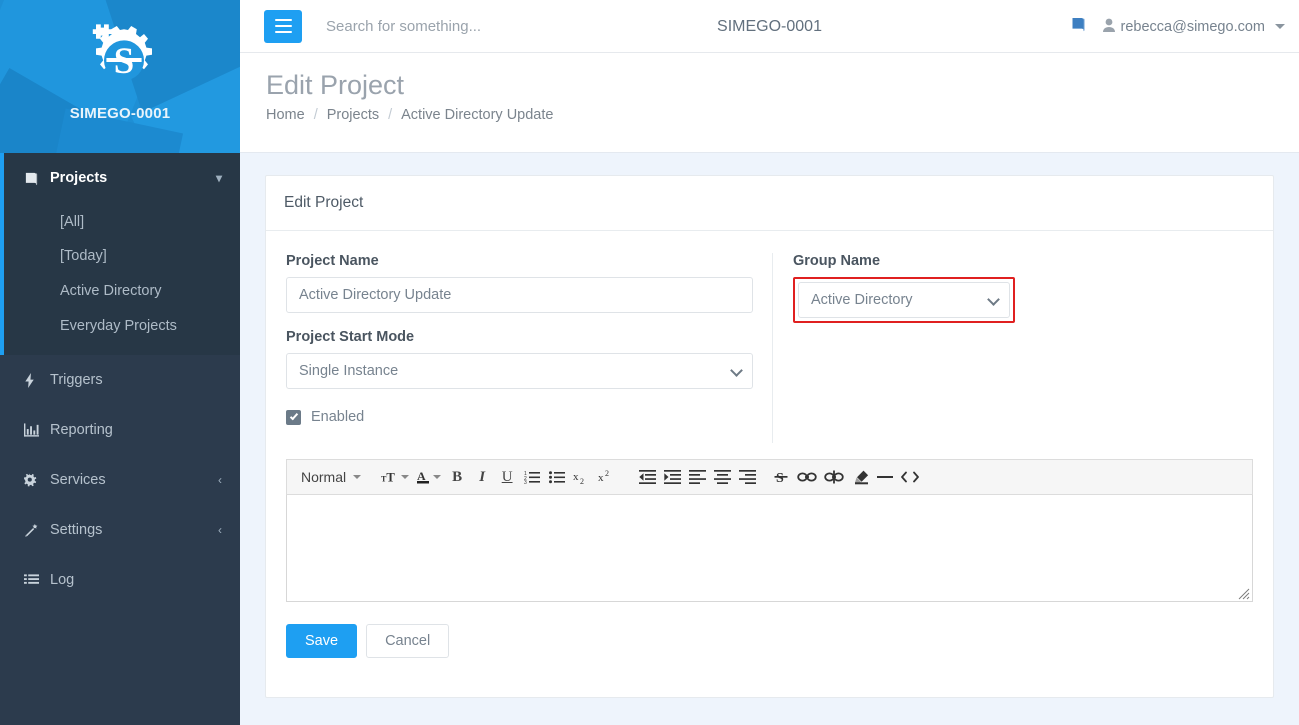 Image resolution: width=1299 pixels, height=725 pixels. Describe the element at coordinates (807, 477) in the screenshot. I see `link-icon` at that location.